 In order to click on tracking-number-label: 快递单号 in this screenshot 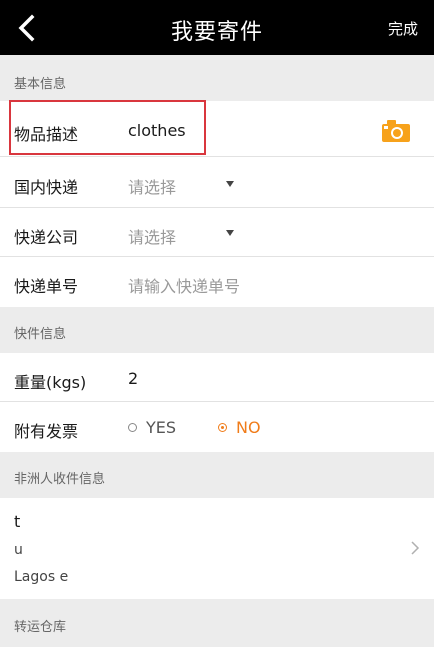, I will do `click(46, 286)`.